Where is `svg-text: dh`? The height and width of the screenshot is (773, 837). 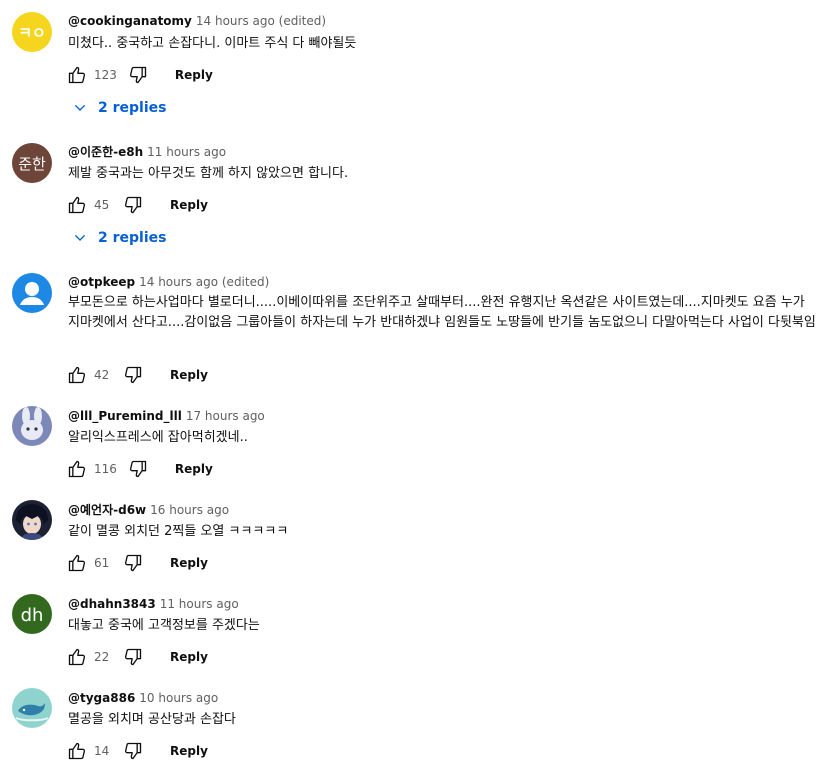 svg-text: dh is located at coordinates (32, 615).